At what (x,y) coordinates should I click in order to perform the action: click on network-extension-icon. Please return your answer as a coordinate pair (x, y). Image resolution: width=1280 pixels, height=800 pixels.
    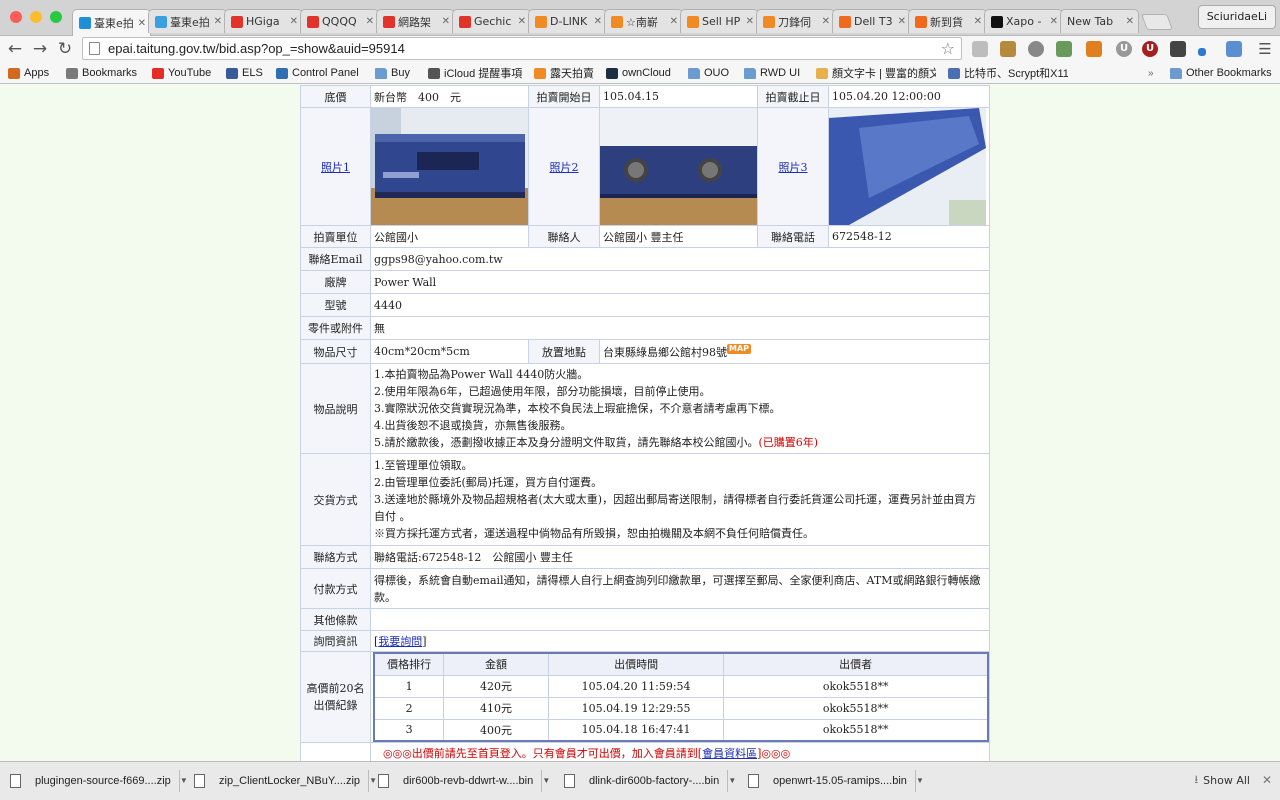
    Looking at the image, I should click on (1064, 49).